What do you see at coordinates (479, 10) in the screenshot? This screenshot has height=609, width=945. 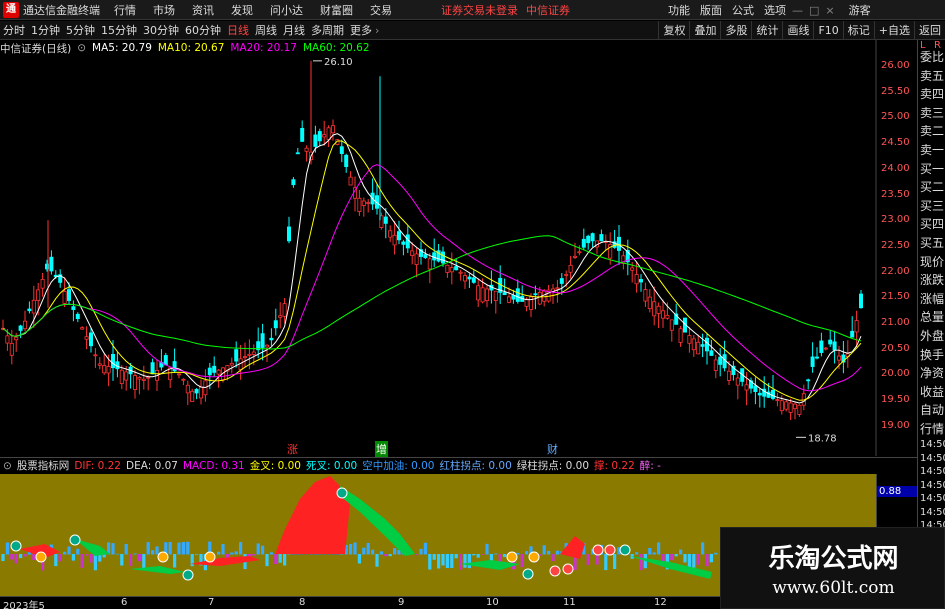 I see `login-status: 证券交易未登录` at bounding box center [479, 10].